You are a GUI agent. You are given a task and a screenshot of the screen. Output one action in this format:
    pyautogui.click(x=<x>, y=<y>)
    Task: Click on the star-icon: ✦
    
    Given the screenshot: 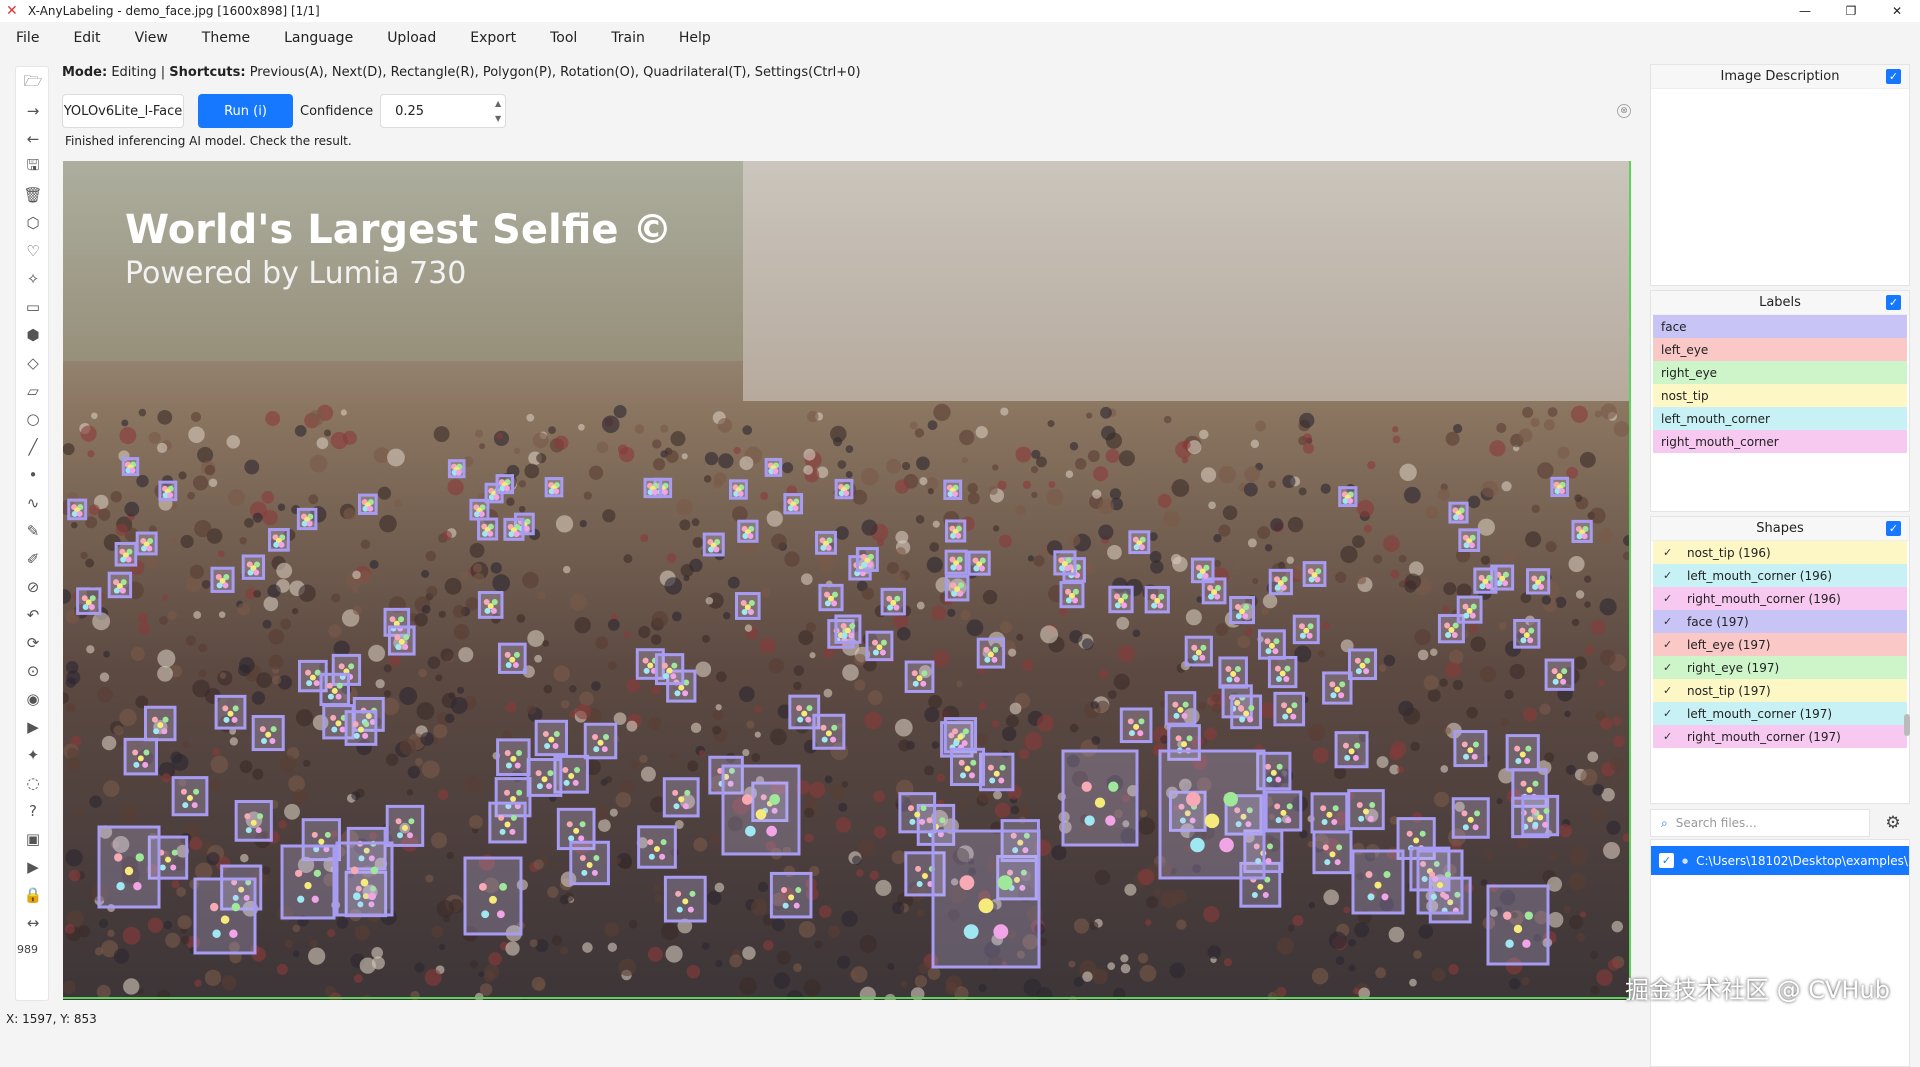 What is the action you would take?
    pyautogui.click(x=33, y=755)
    